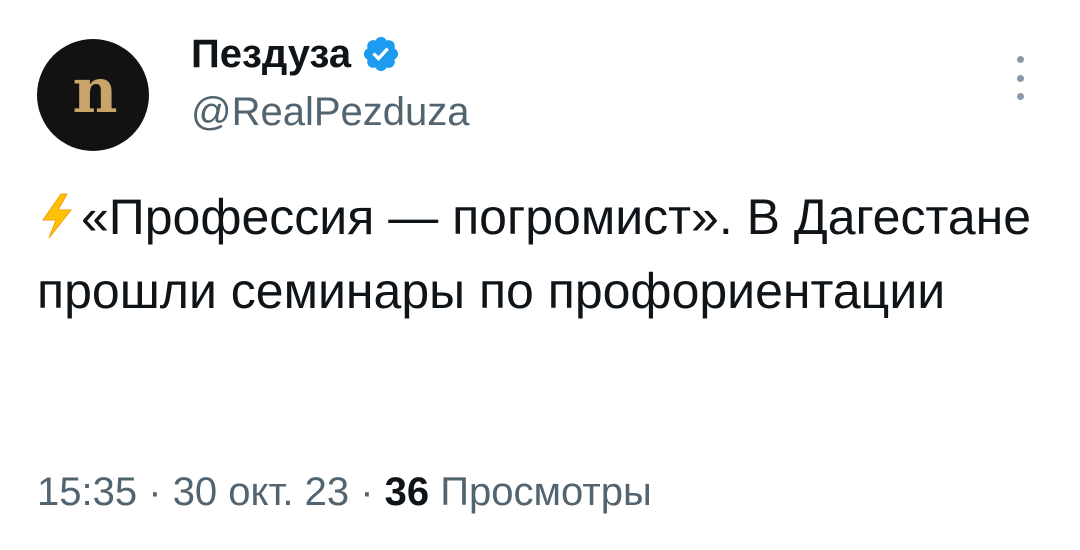 The image size is (1080, 550). I want to click on author-handle: @RealPezduza, so click(330, 112).